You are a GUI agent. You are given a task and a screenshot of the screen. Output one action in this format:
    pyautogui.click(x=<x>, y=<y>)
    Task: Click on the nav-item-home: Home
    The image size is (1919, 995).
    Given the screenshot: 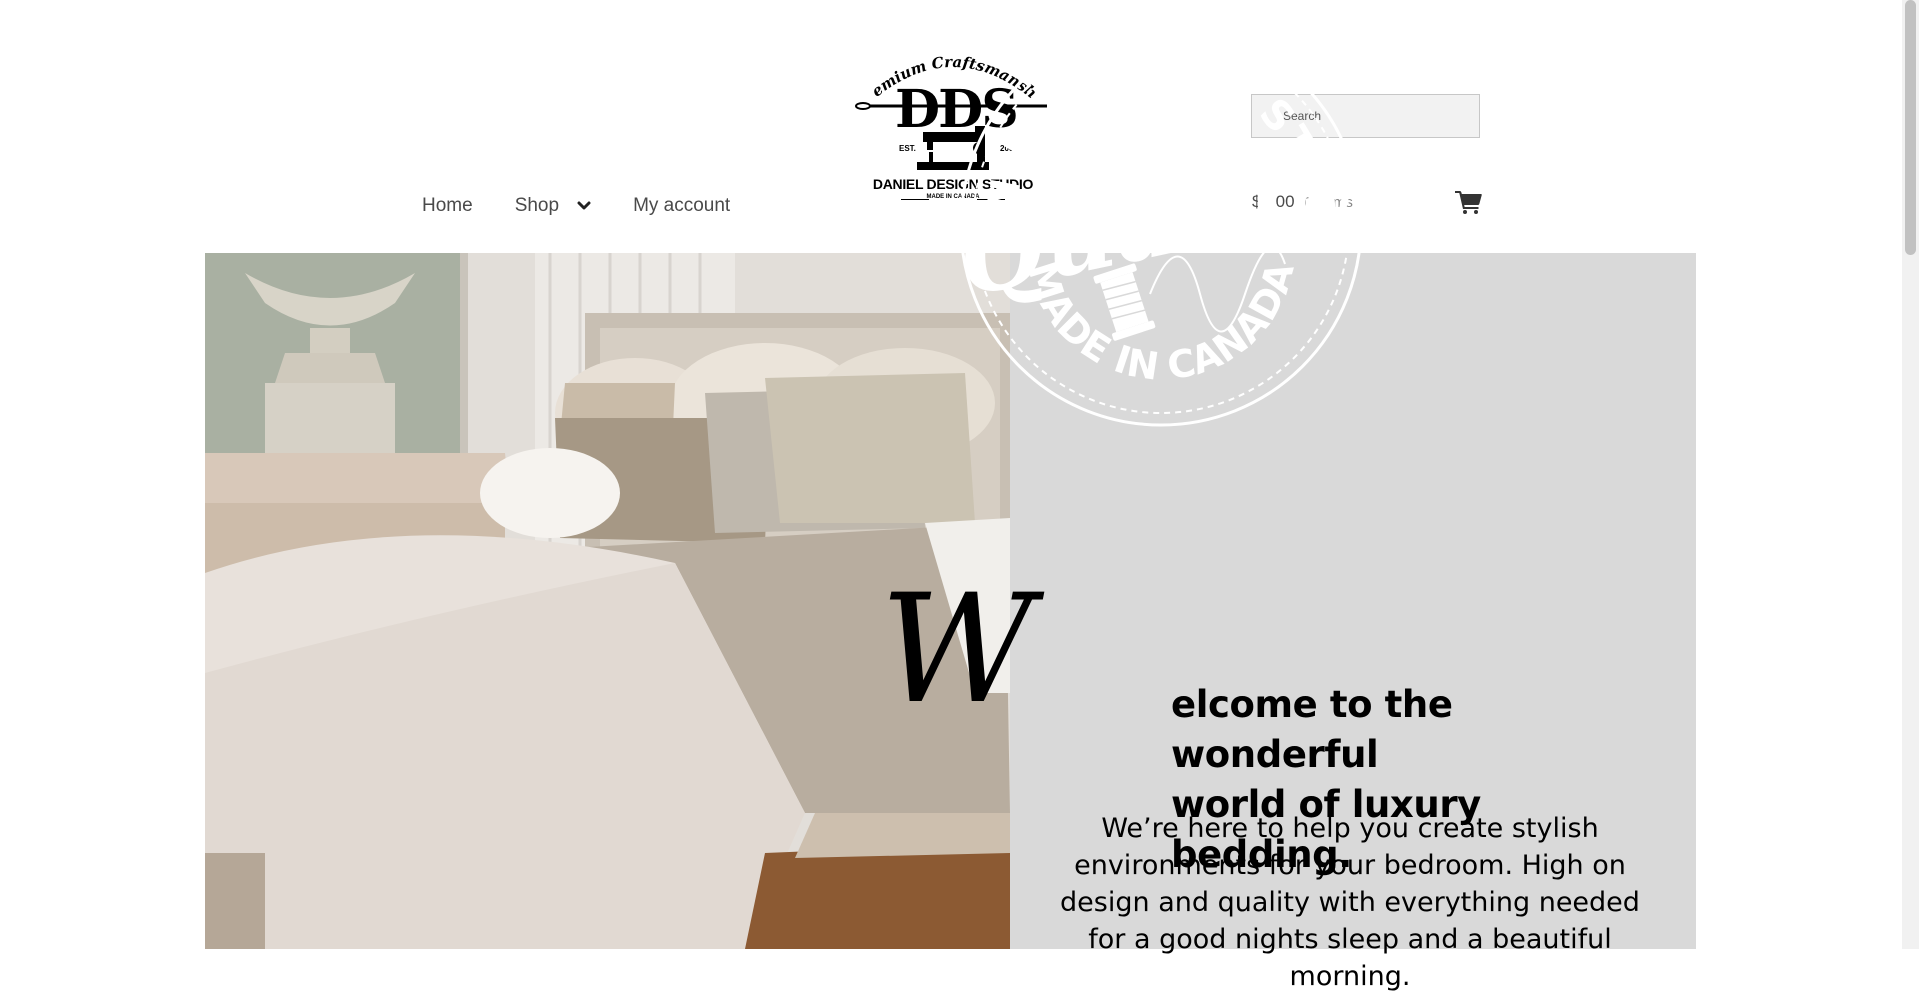 What is the action you would take?
    pyautogui.click(x=447, y=206)
    